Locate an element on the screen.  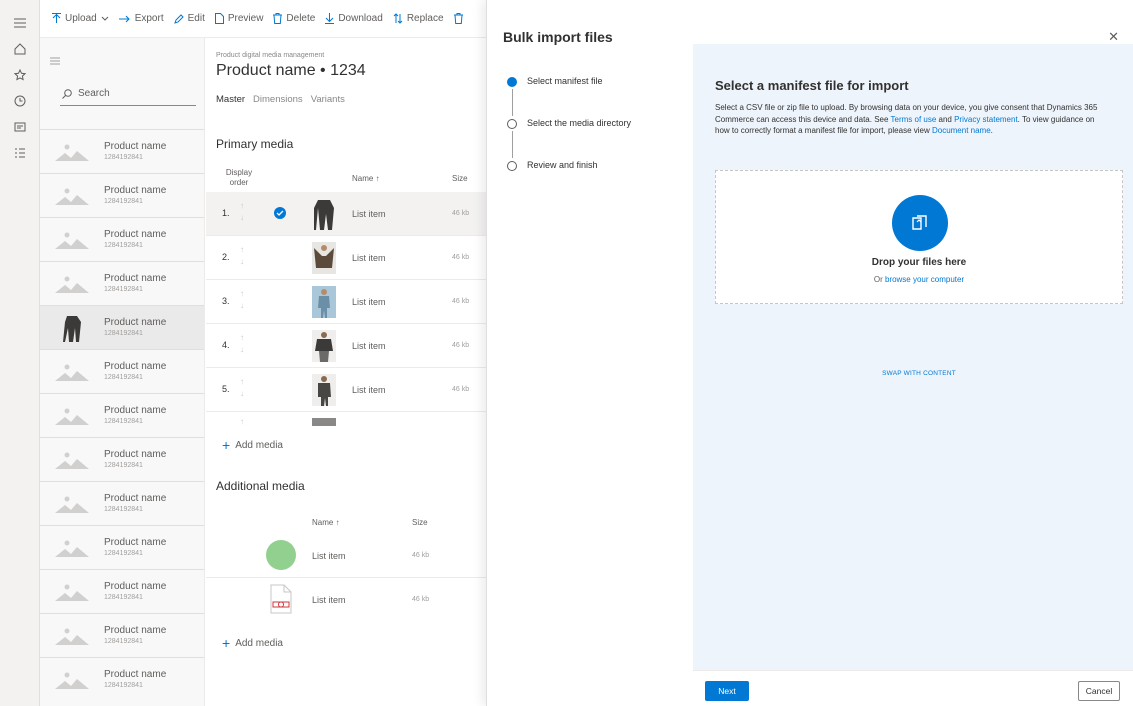
col-name-additional: Name ↑ is located at coordinates (326, 523).